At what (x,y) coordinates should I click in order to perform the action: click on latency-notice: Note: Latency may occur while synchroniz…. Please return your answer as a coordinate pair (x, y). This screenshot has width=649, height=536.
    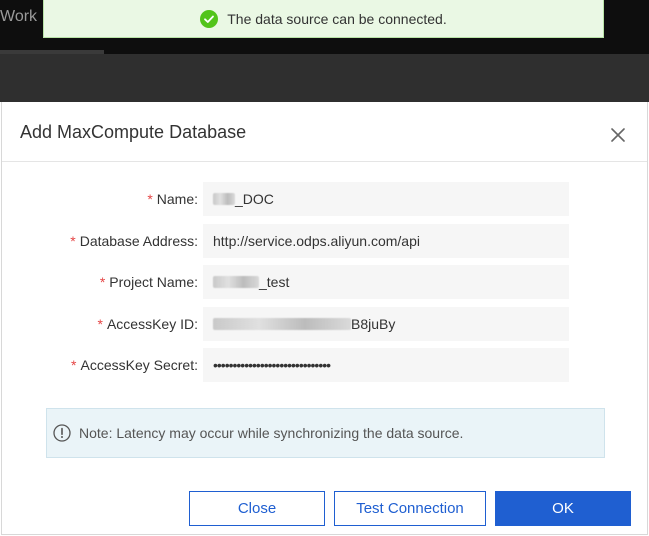
    Looking at the image, I should click on (325, 433).